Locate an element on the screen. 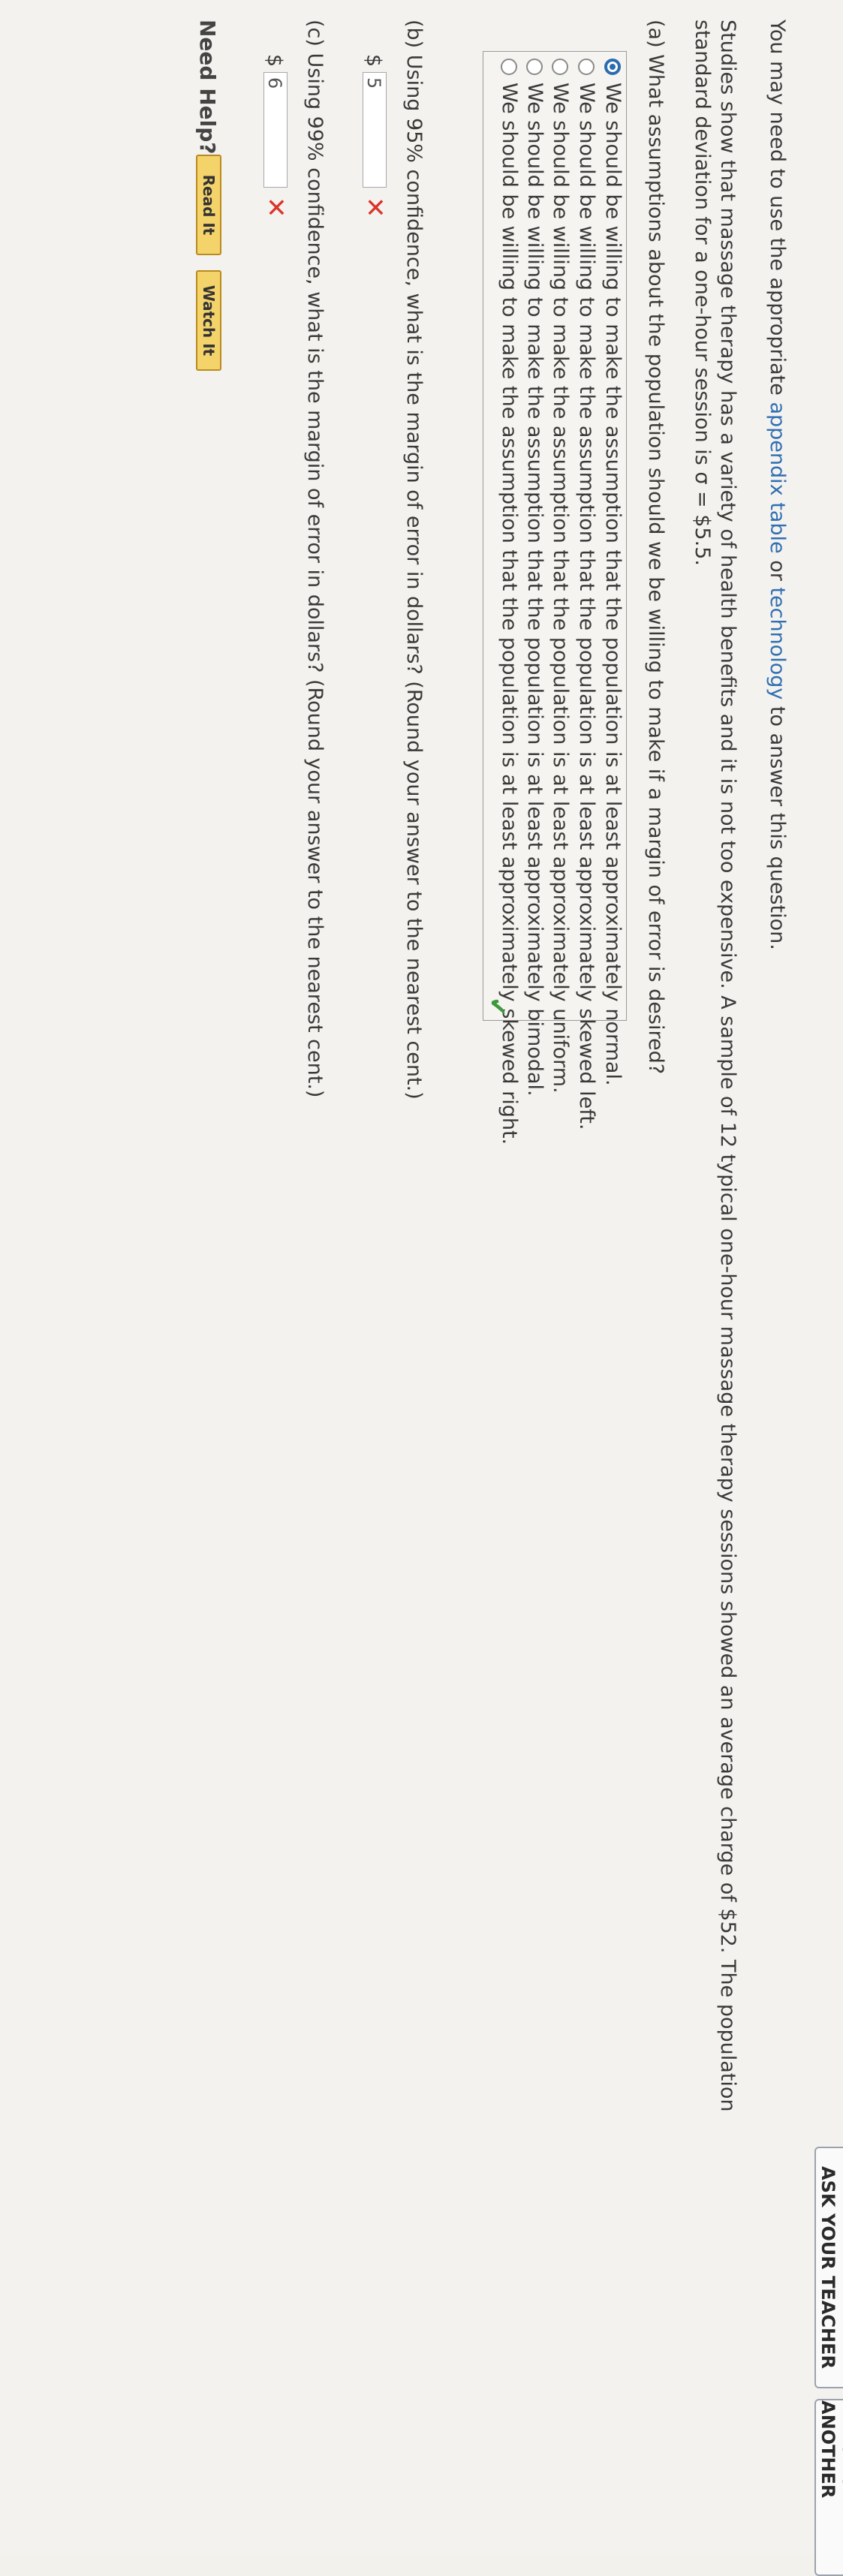 This screenshot has height=2576, width=843. intro-mid: or is located at coordinates (777, 570).